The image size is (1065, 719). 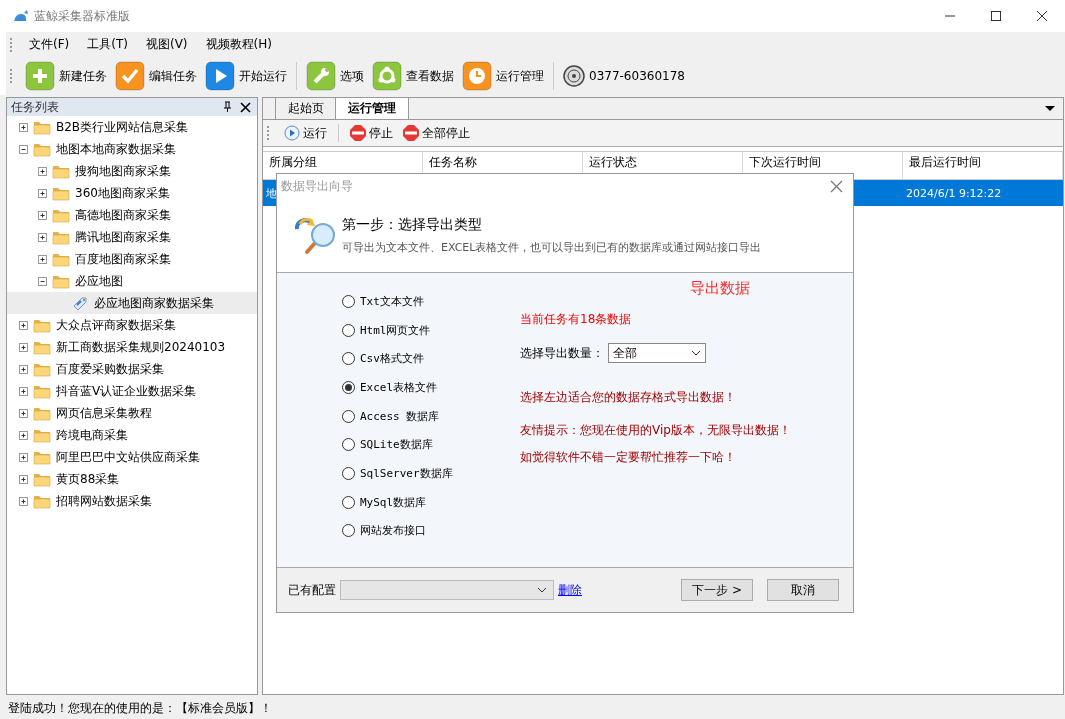 What do you see at coordinates (132, 391) in the screenshot?
I see `tree-item: 抖音蓝V认证企业数据采集` at bounding box center [132, 391].